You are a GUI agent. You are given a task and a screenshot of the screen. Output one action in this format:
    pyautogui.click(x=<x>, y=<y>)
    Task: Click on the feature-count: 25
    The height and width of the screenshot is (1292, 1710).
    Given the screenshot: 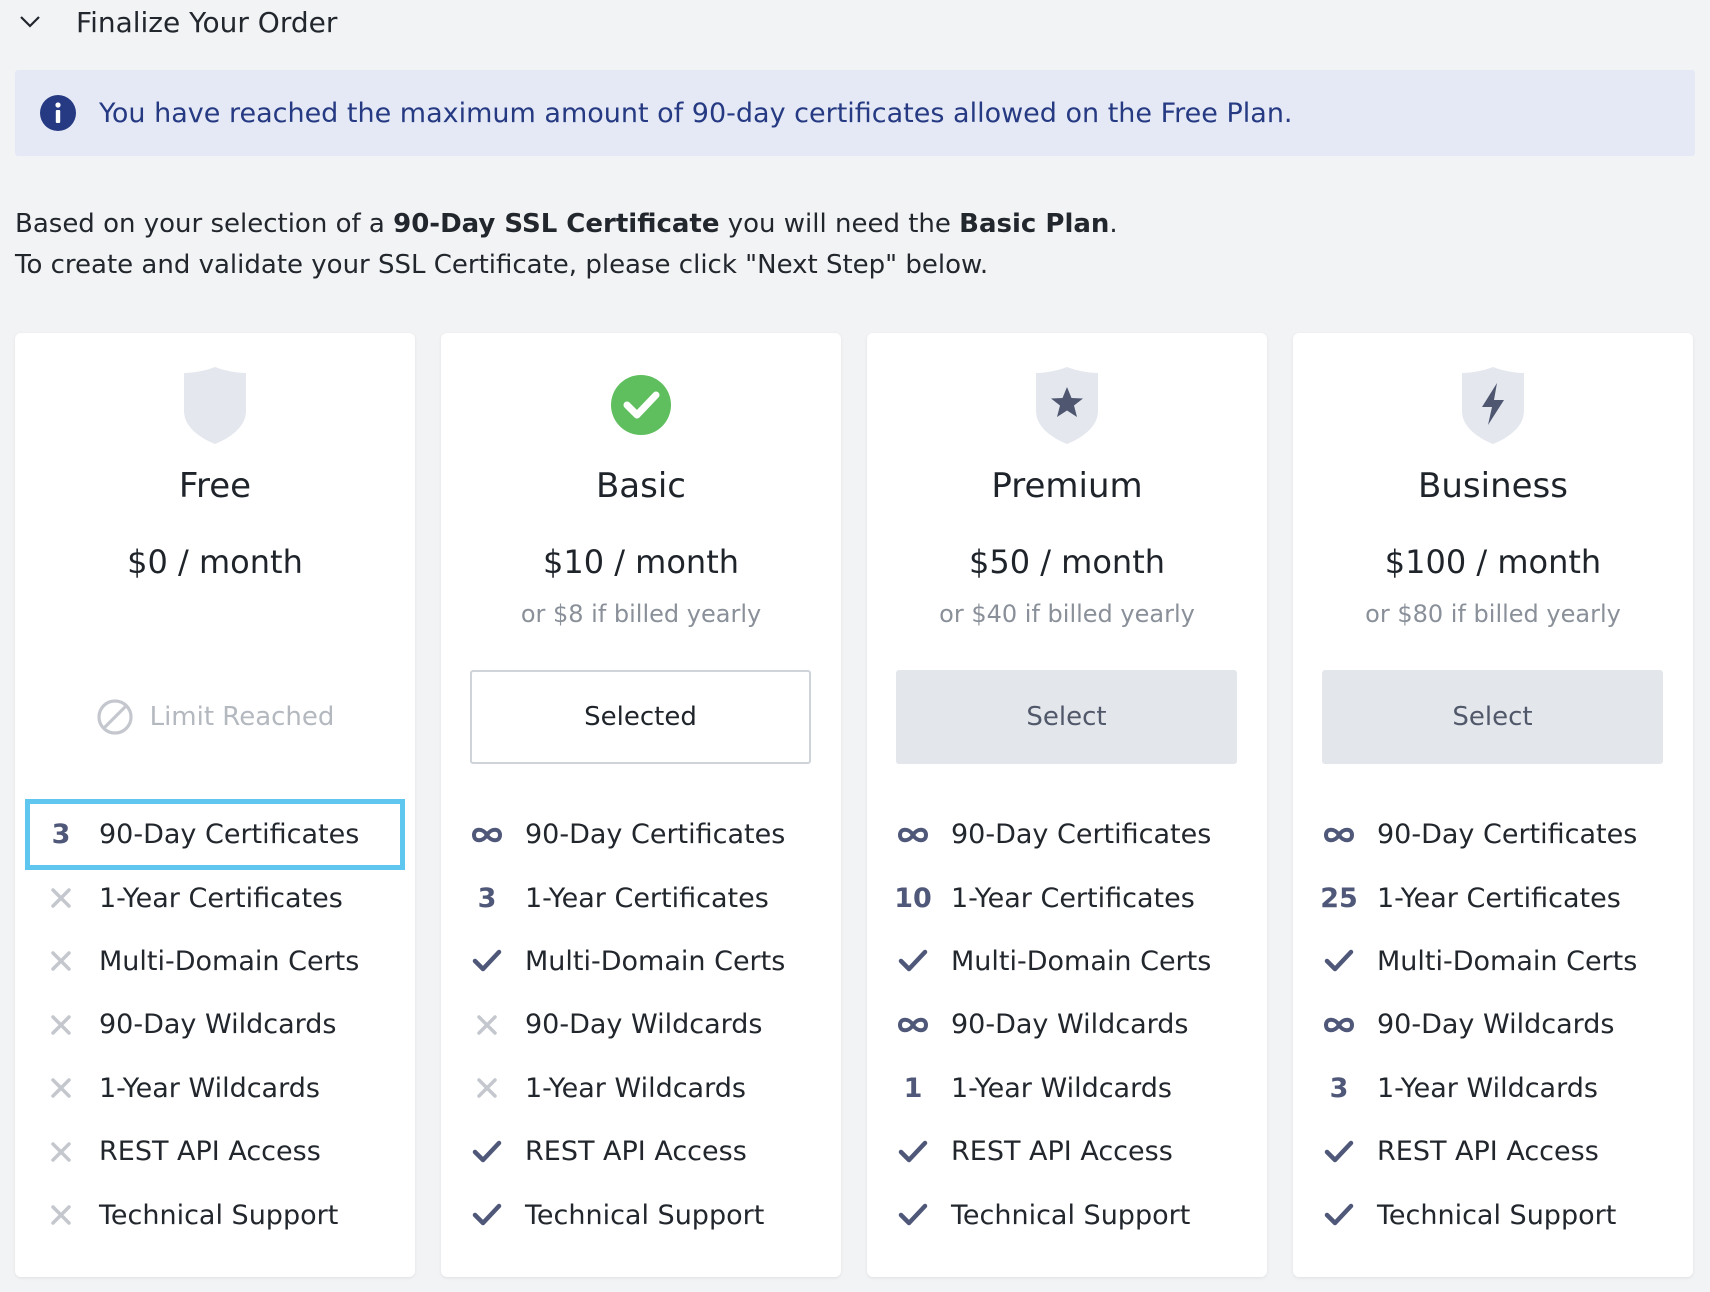 What is the action you would take?
    pyautogui.click(x=1339, y=898)
    